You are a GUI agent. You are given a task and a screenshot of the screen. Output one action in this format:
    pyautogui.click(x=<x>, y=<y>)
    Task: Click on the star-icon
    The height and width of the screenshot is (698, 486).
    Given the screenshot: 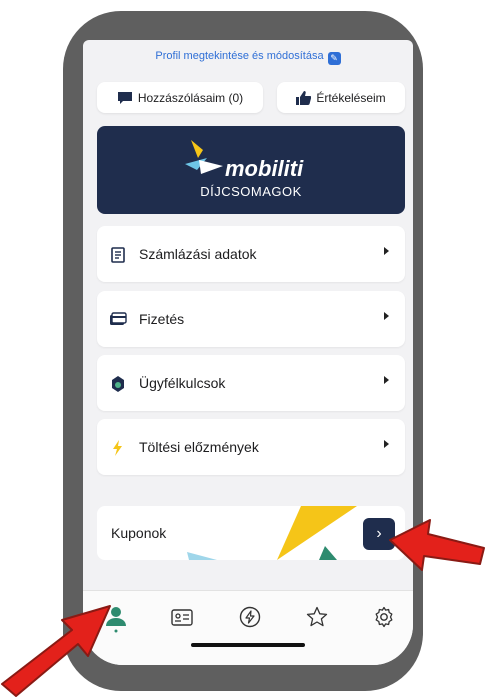 What is the action you would take?
    pyautogui.click(x=317, y=616)
    